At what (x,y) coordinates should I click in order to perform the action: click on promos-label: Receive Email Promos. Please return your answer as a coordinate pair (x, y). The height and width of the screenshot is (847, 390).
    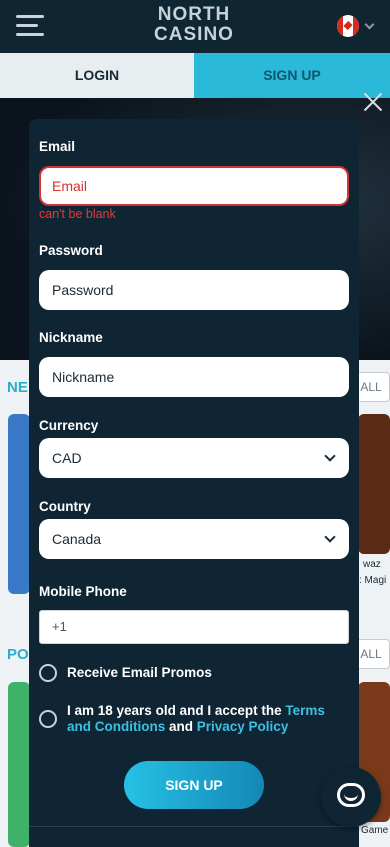
    Looking at the image, I should click on (139, 672).